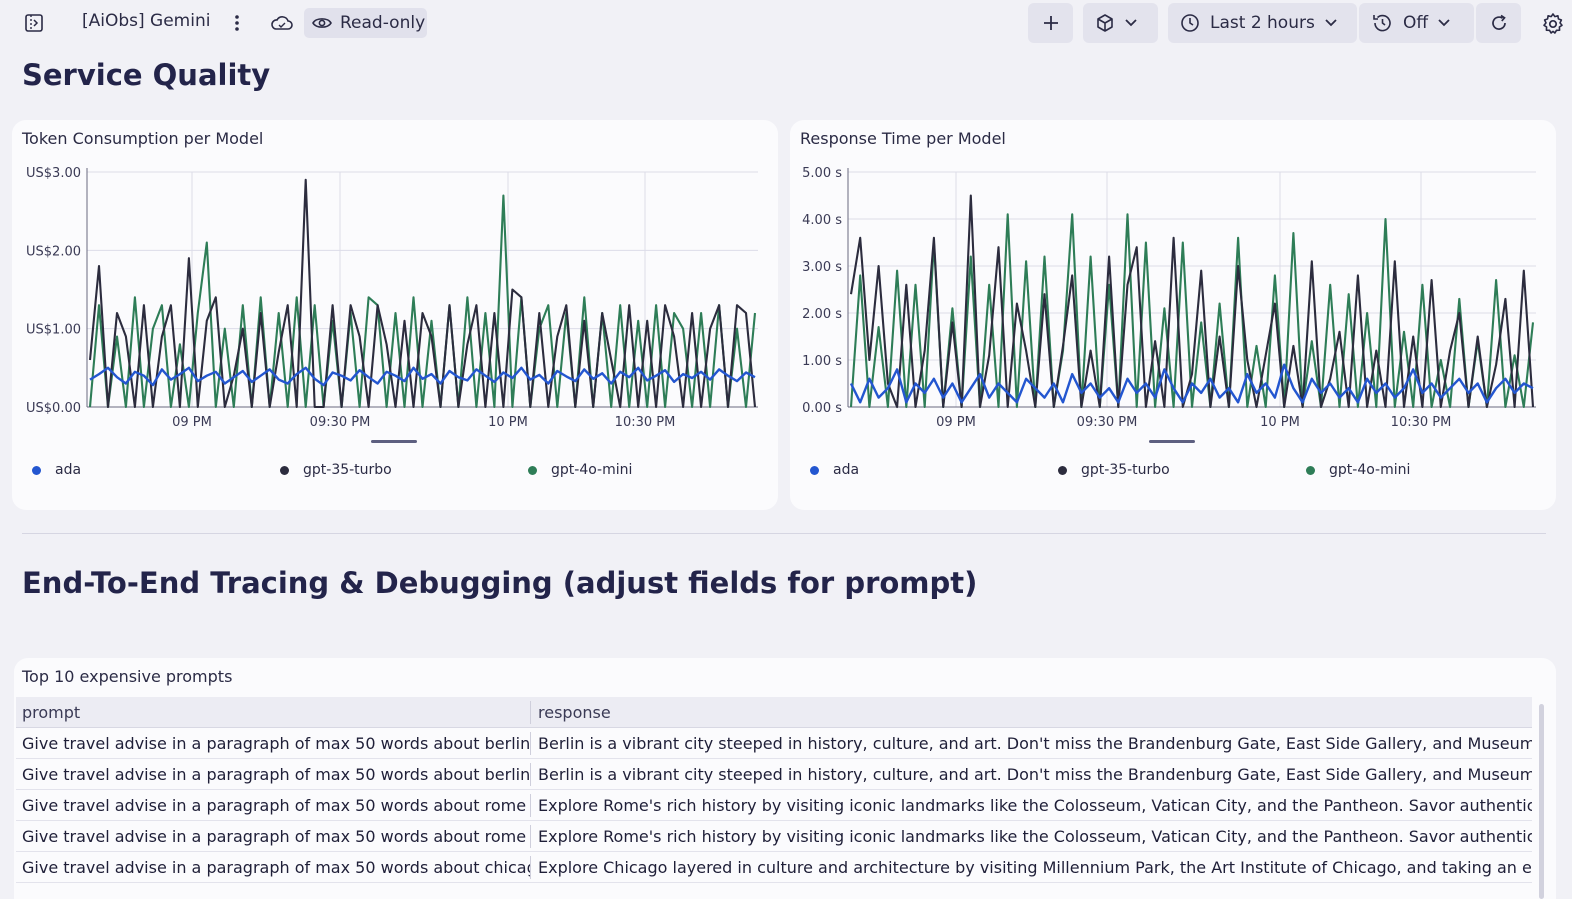 The width and height of the screenshot is (1572, 899). I want to click on column-header-prompt: prompt, so click(276, 712).